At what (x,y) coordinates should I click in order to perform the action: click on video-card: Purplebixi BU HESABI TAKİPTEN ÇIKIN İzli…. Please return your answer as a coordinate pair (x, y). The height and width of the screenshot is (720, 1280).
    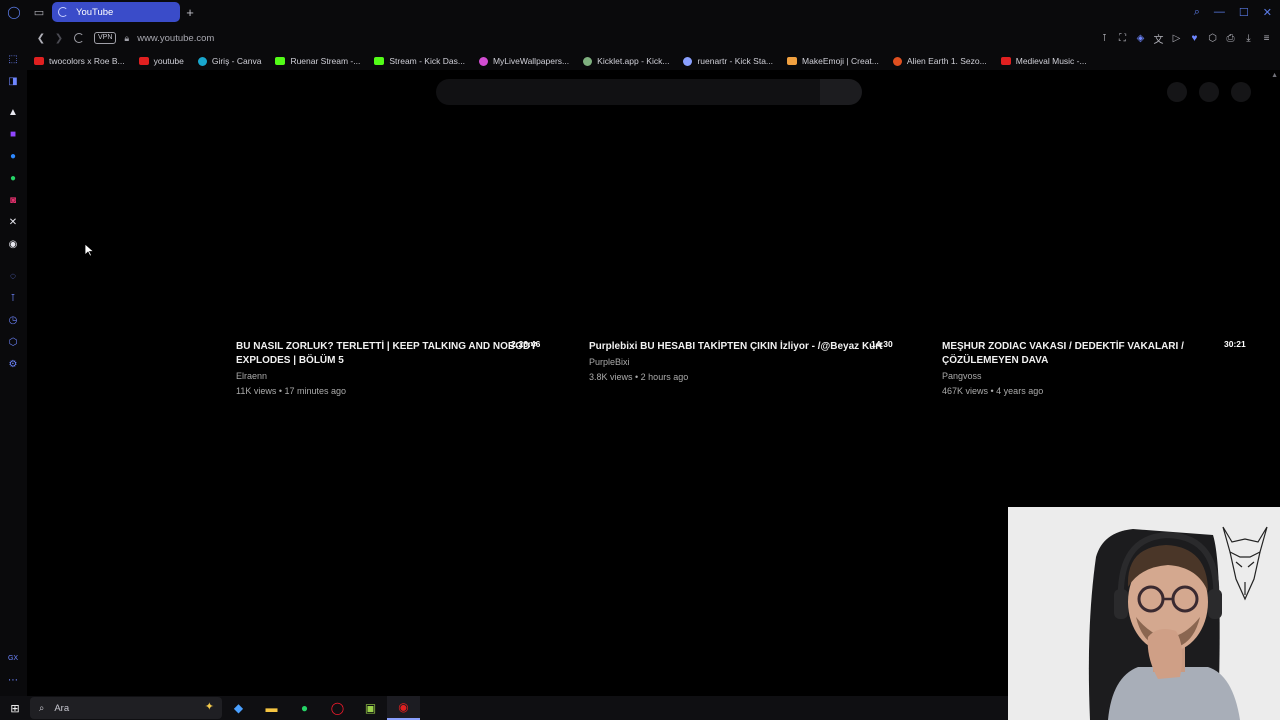
    Looking at the image, I should click on (744, 362).